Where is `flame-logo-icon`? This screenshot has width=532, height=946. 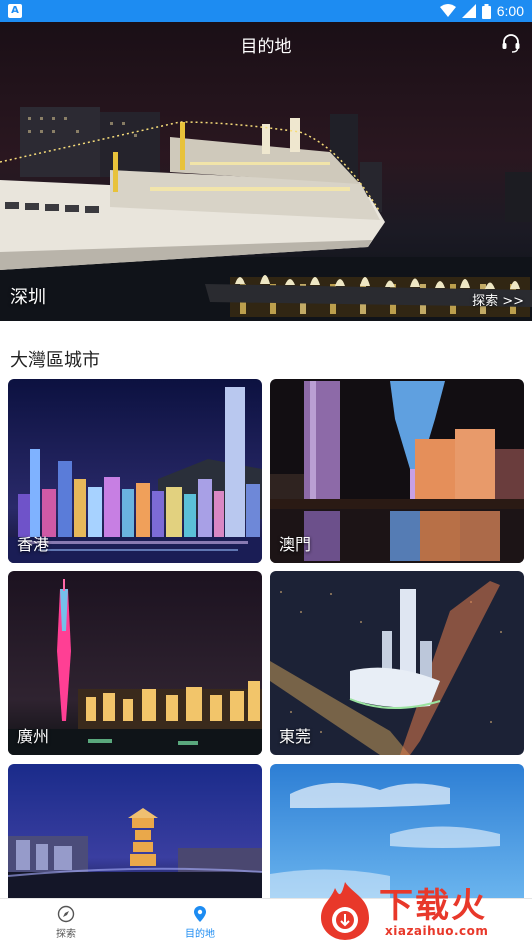 flame-logo-icon is located at coordinates (345, 911).